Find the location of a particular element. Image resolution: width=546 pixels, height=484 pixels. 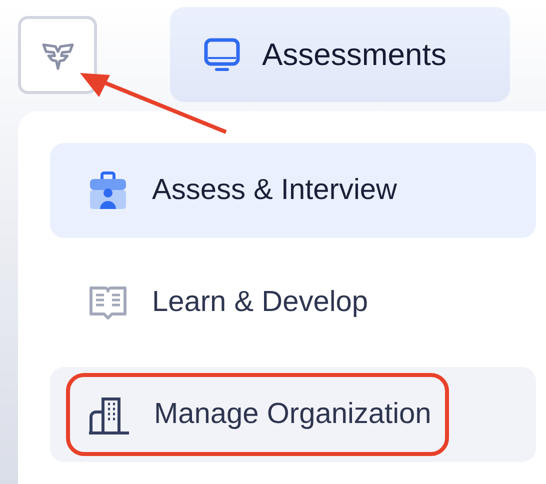

book-icon is located at coordinates (108, 303).